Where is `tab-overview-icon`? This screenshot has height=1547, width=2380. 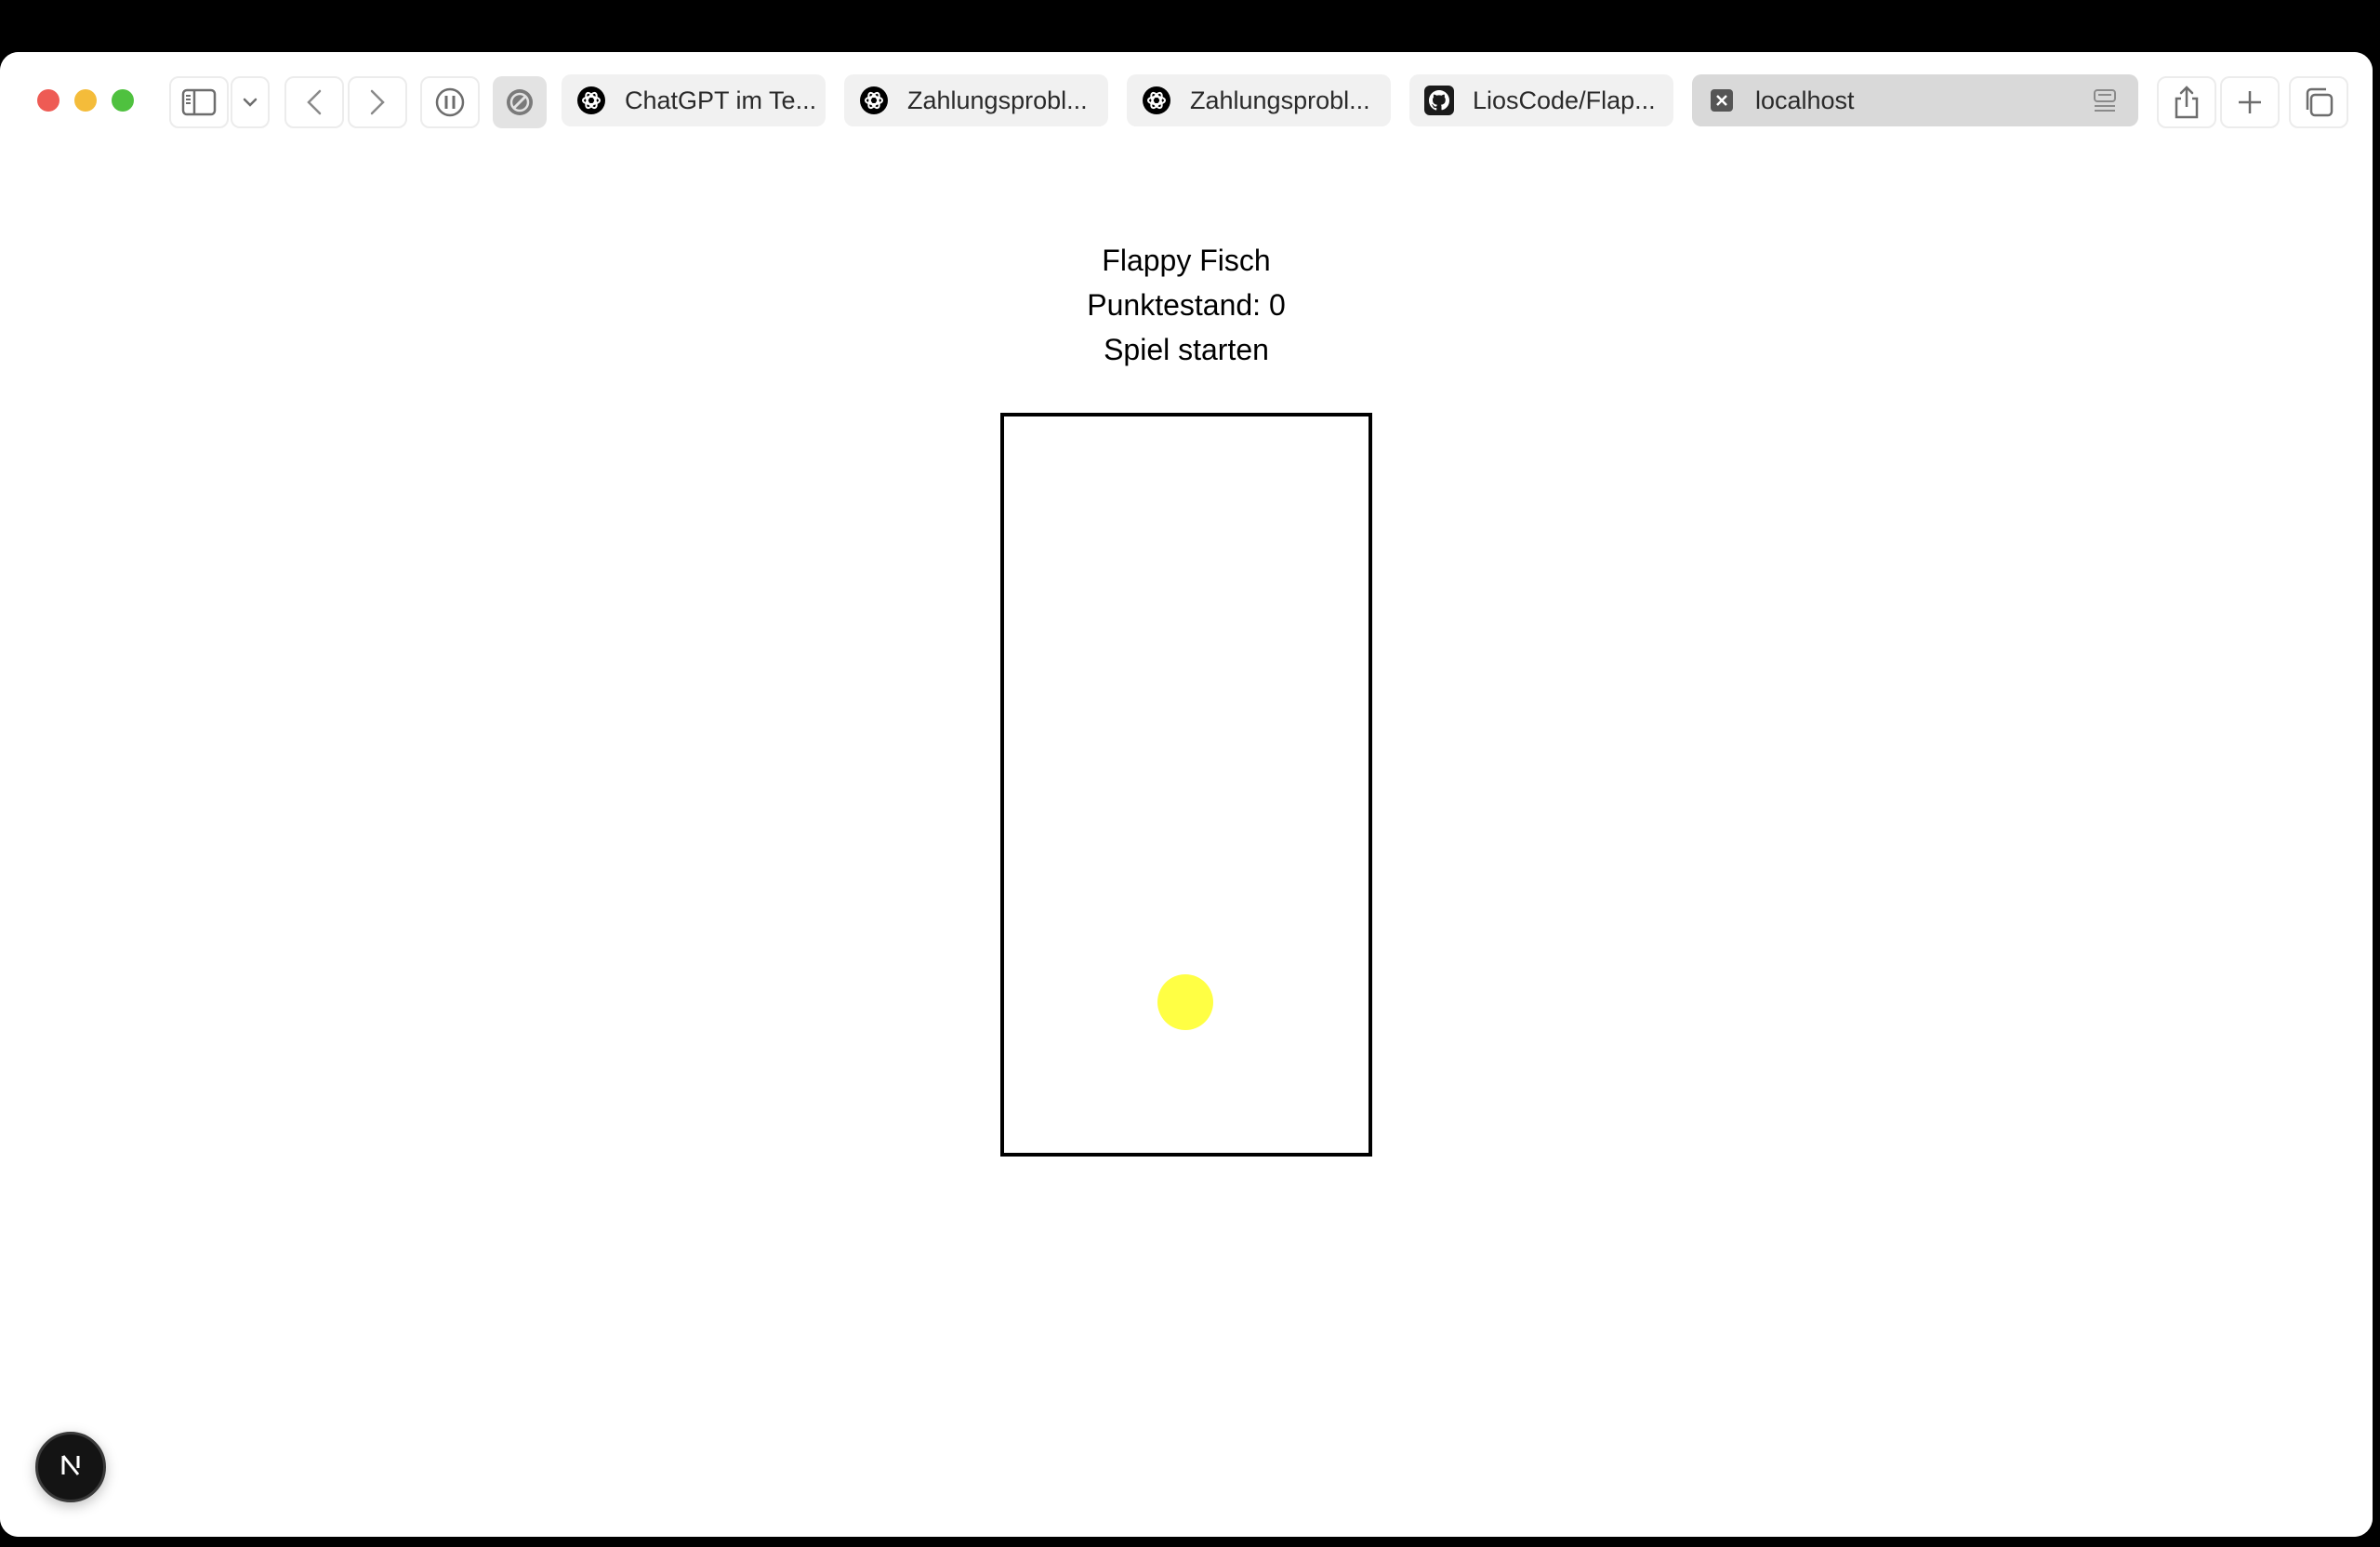 tab-overview-icon is located at coordinates (2318, 102).